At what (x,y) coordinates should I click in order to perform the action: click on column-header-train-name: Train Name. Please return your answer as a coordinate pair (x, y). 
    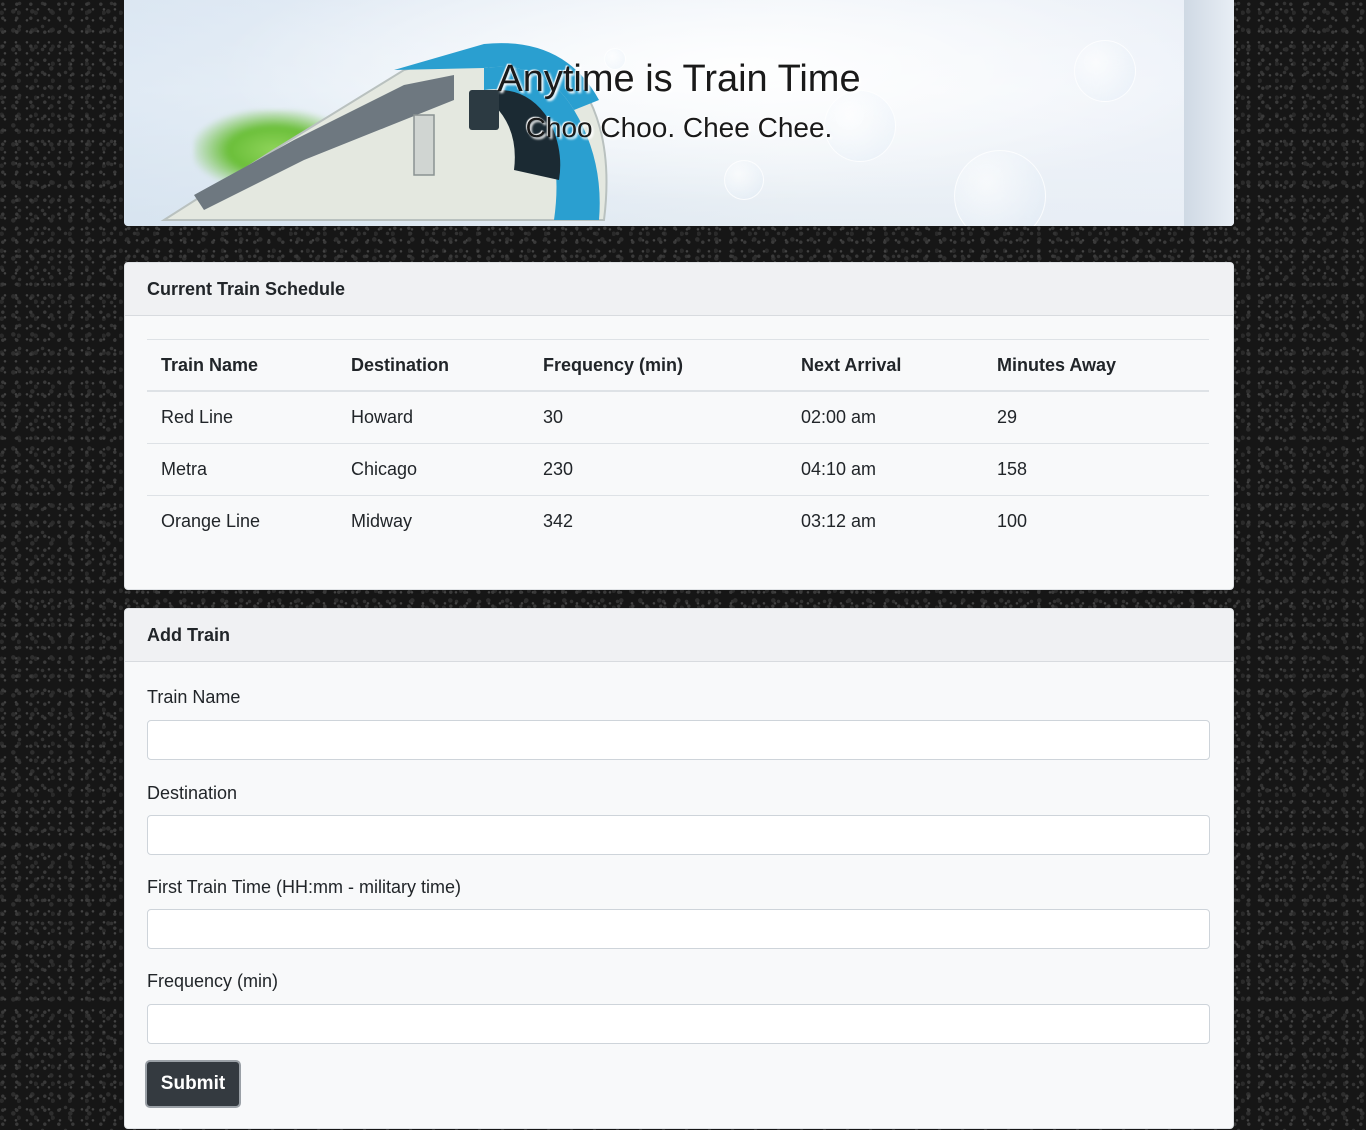
    Looking at the image, I should click on (210, 364).